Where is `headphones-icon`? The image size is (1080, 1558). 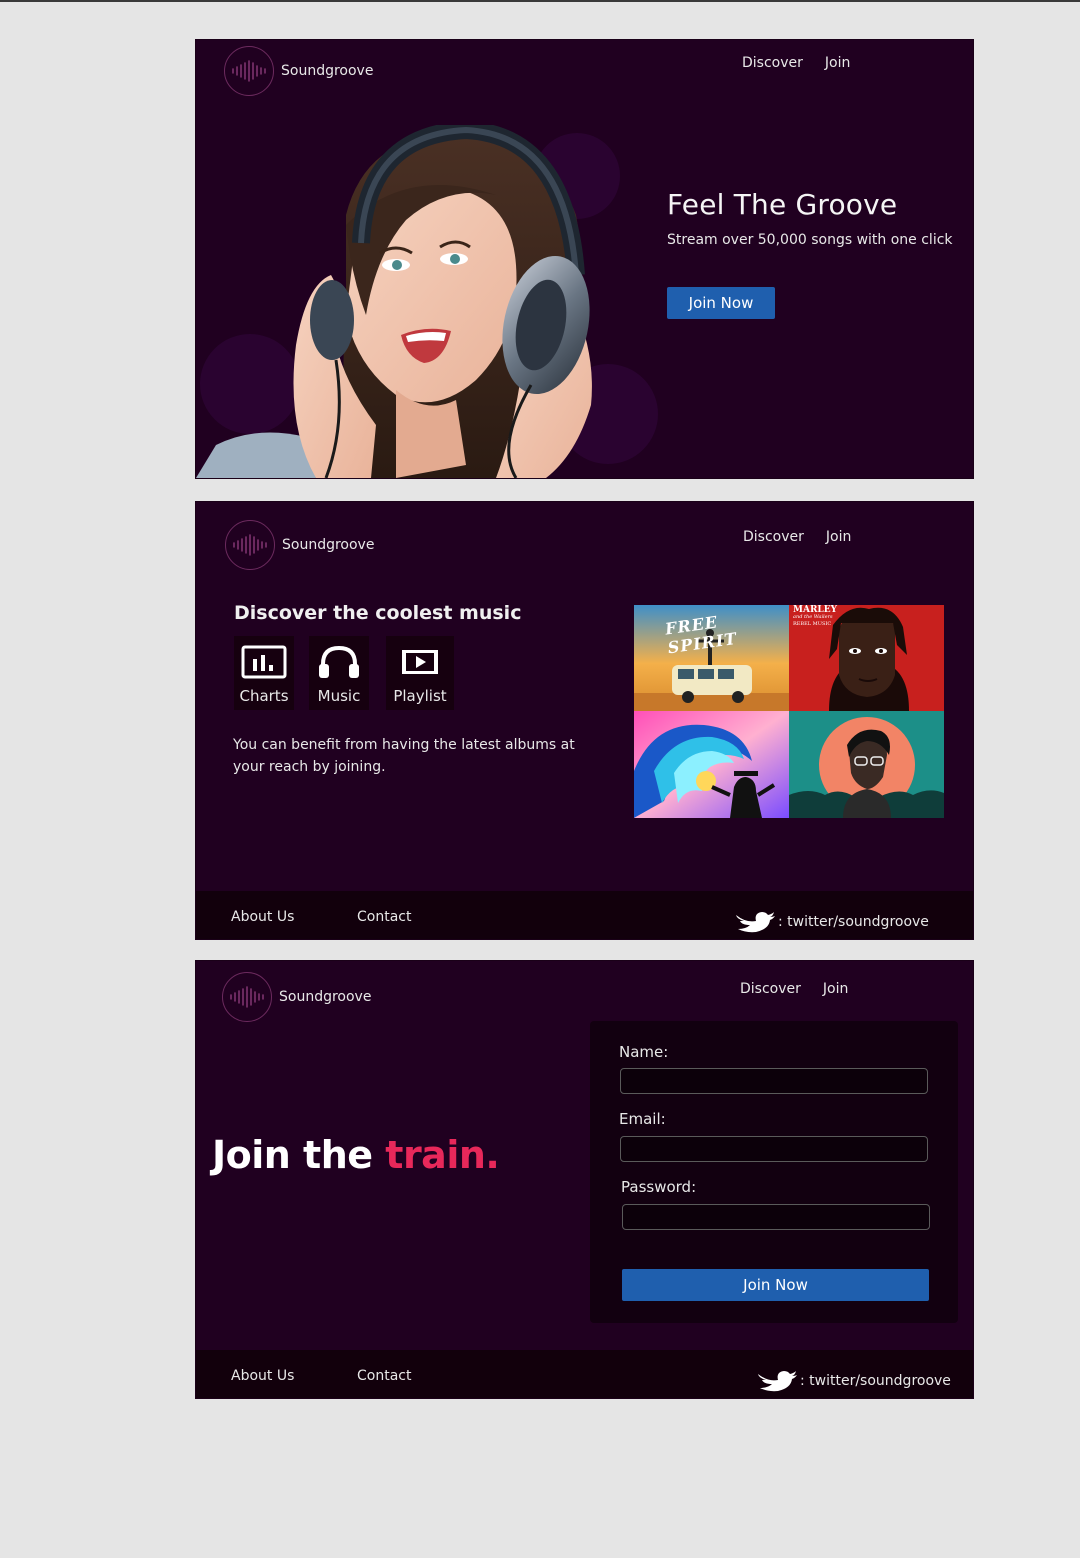
headphones-icon is located at coordinates (339, 662).